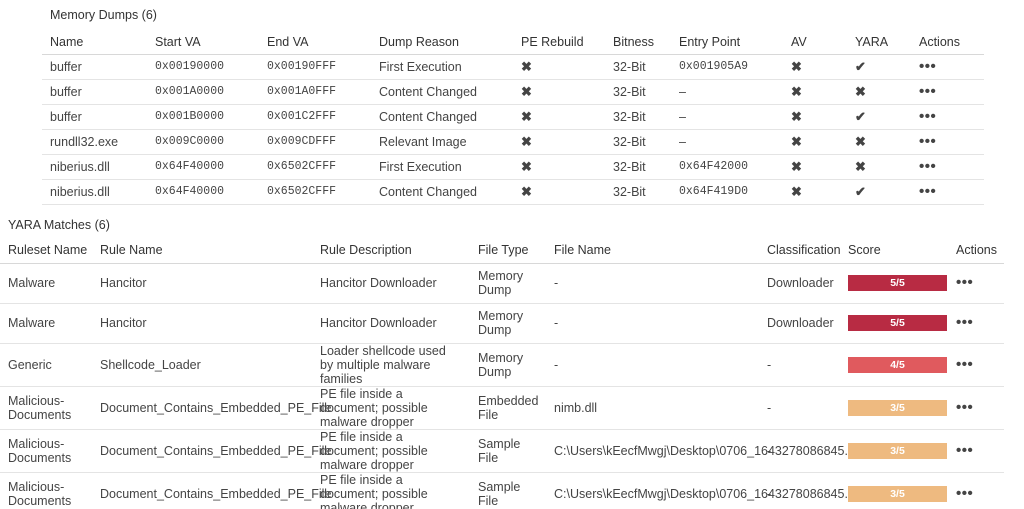 This screenshot has width=1024, height=509. Describe the element at coordinates (315, 42) in the screenshot. I see `col-header-end-va: End VA` at that location.